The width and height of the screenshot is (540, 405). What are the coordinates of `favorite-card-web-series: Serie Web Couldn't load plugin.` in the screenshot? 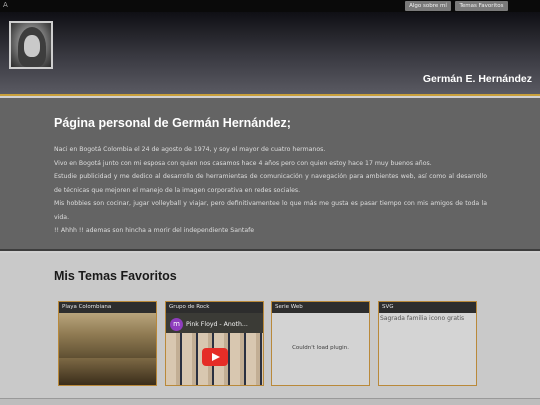 It's located at (320, 343).